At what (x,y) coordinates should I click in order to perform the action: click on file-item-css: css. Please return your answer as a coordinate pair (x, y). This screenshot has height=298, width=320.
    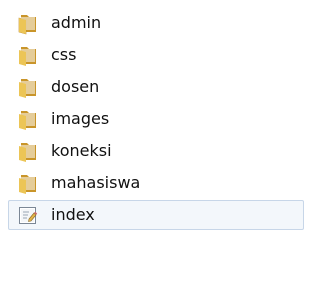
    Looking at the image, I should click on (156, 55).